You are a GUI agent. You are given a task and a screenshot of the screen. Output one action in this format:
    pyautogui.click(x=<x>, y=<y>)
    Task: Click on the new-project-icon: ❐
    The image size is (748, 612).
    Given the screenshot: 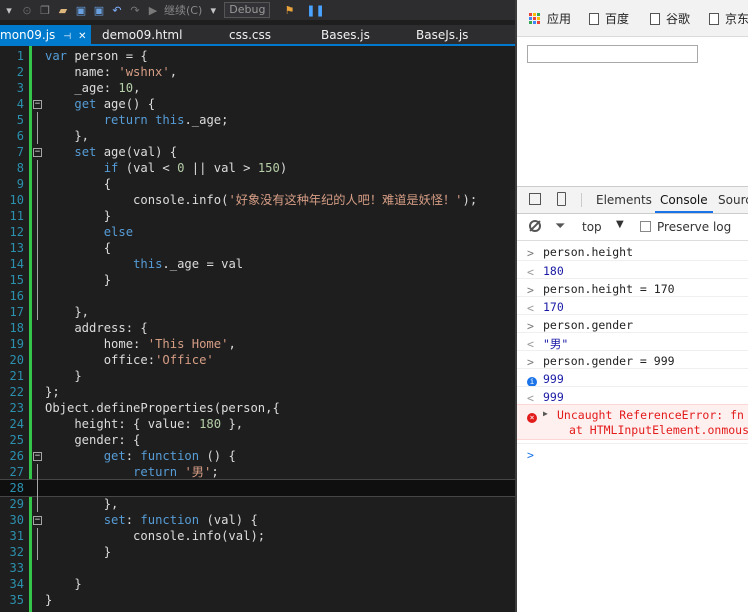 What is the action you would take?
    pyautogui.click(x=45, y=10)
    